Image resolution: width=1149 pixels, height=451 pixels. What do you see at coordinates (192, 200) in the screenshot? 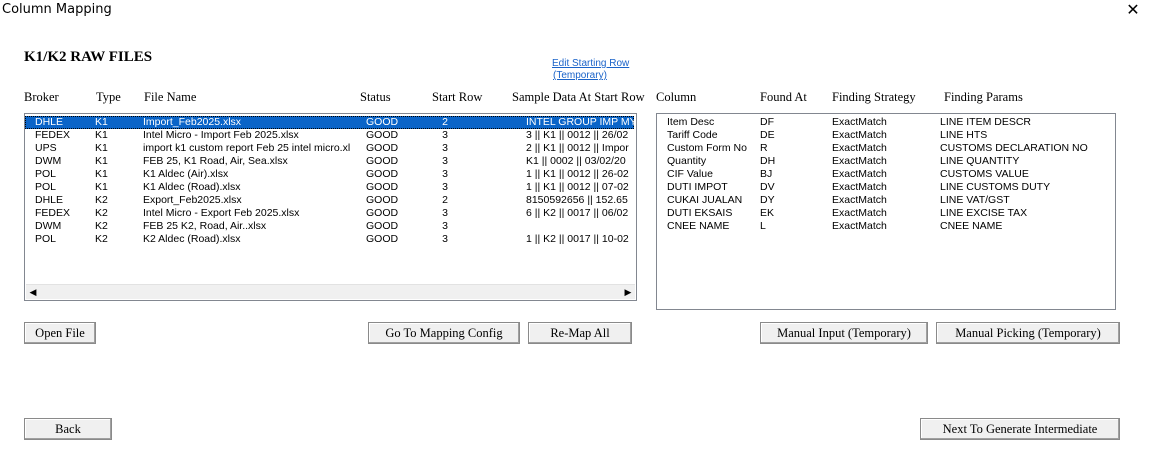
I see `file-cell-file: Export_Feb2025.xlsx` at bounding box center [192, 200].